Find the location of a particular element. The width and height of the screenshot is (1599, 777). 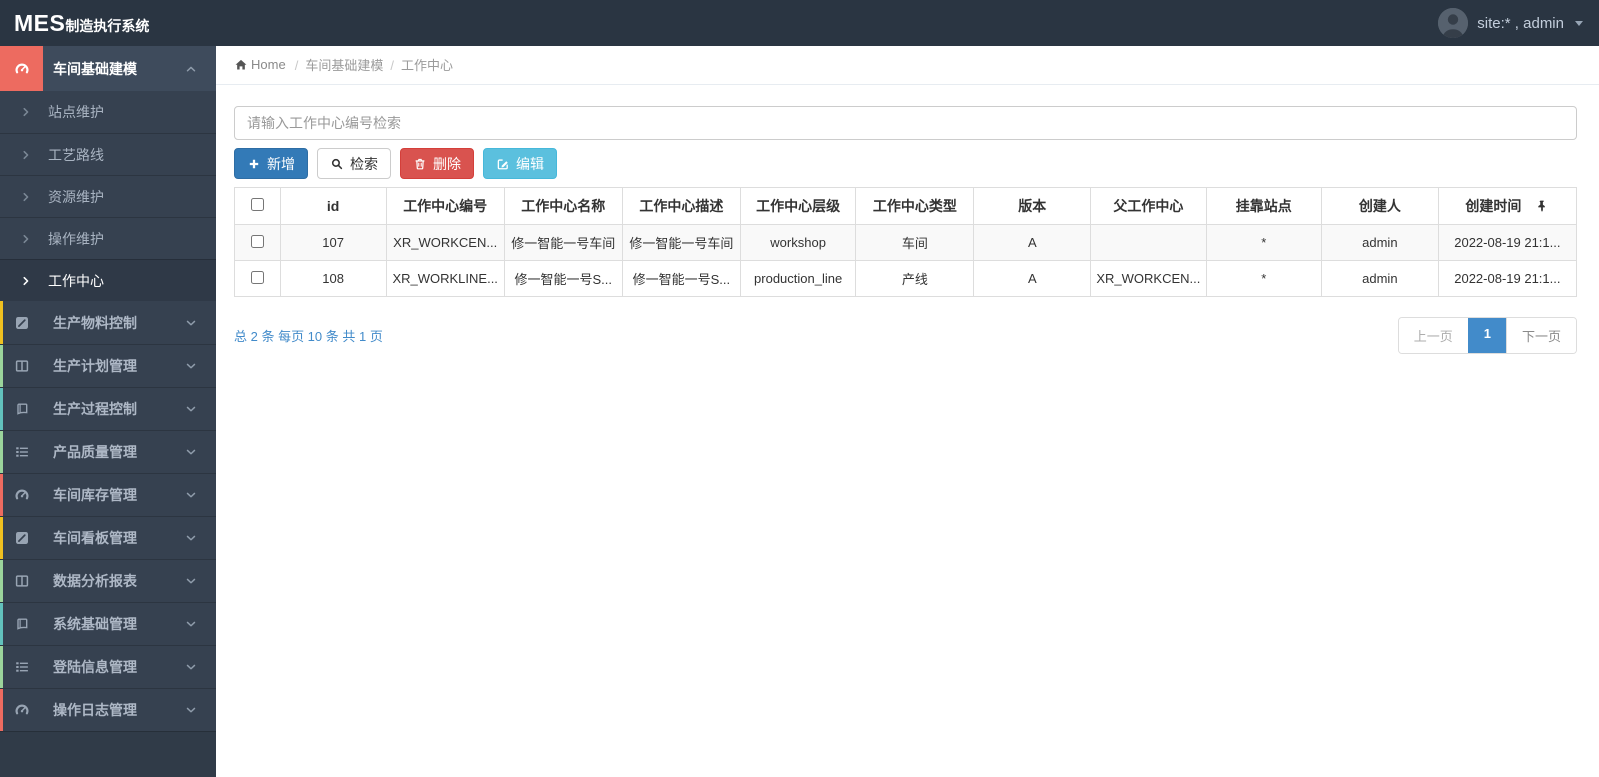

sidebar-item-资源维护: 资源维护 is located at coordinates (108, 196).